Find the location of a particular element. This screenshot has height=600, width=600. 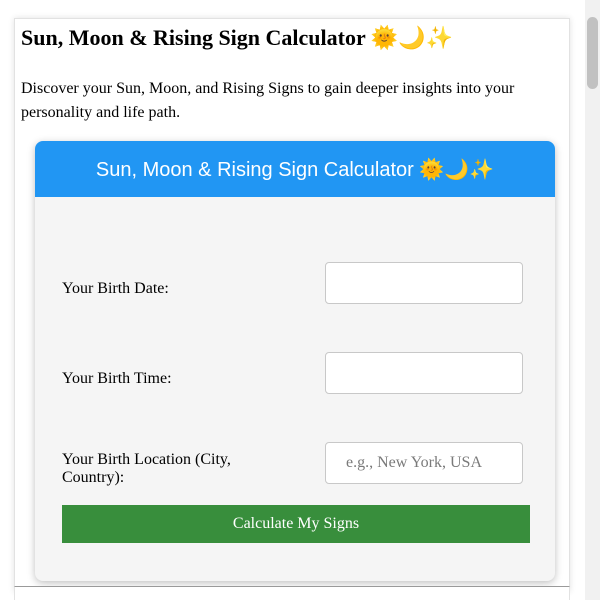

birth-time-label: Your Birth Time: is located at coordinates (117, 378).